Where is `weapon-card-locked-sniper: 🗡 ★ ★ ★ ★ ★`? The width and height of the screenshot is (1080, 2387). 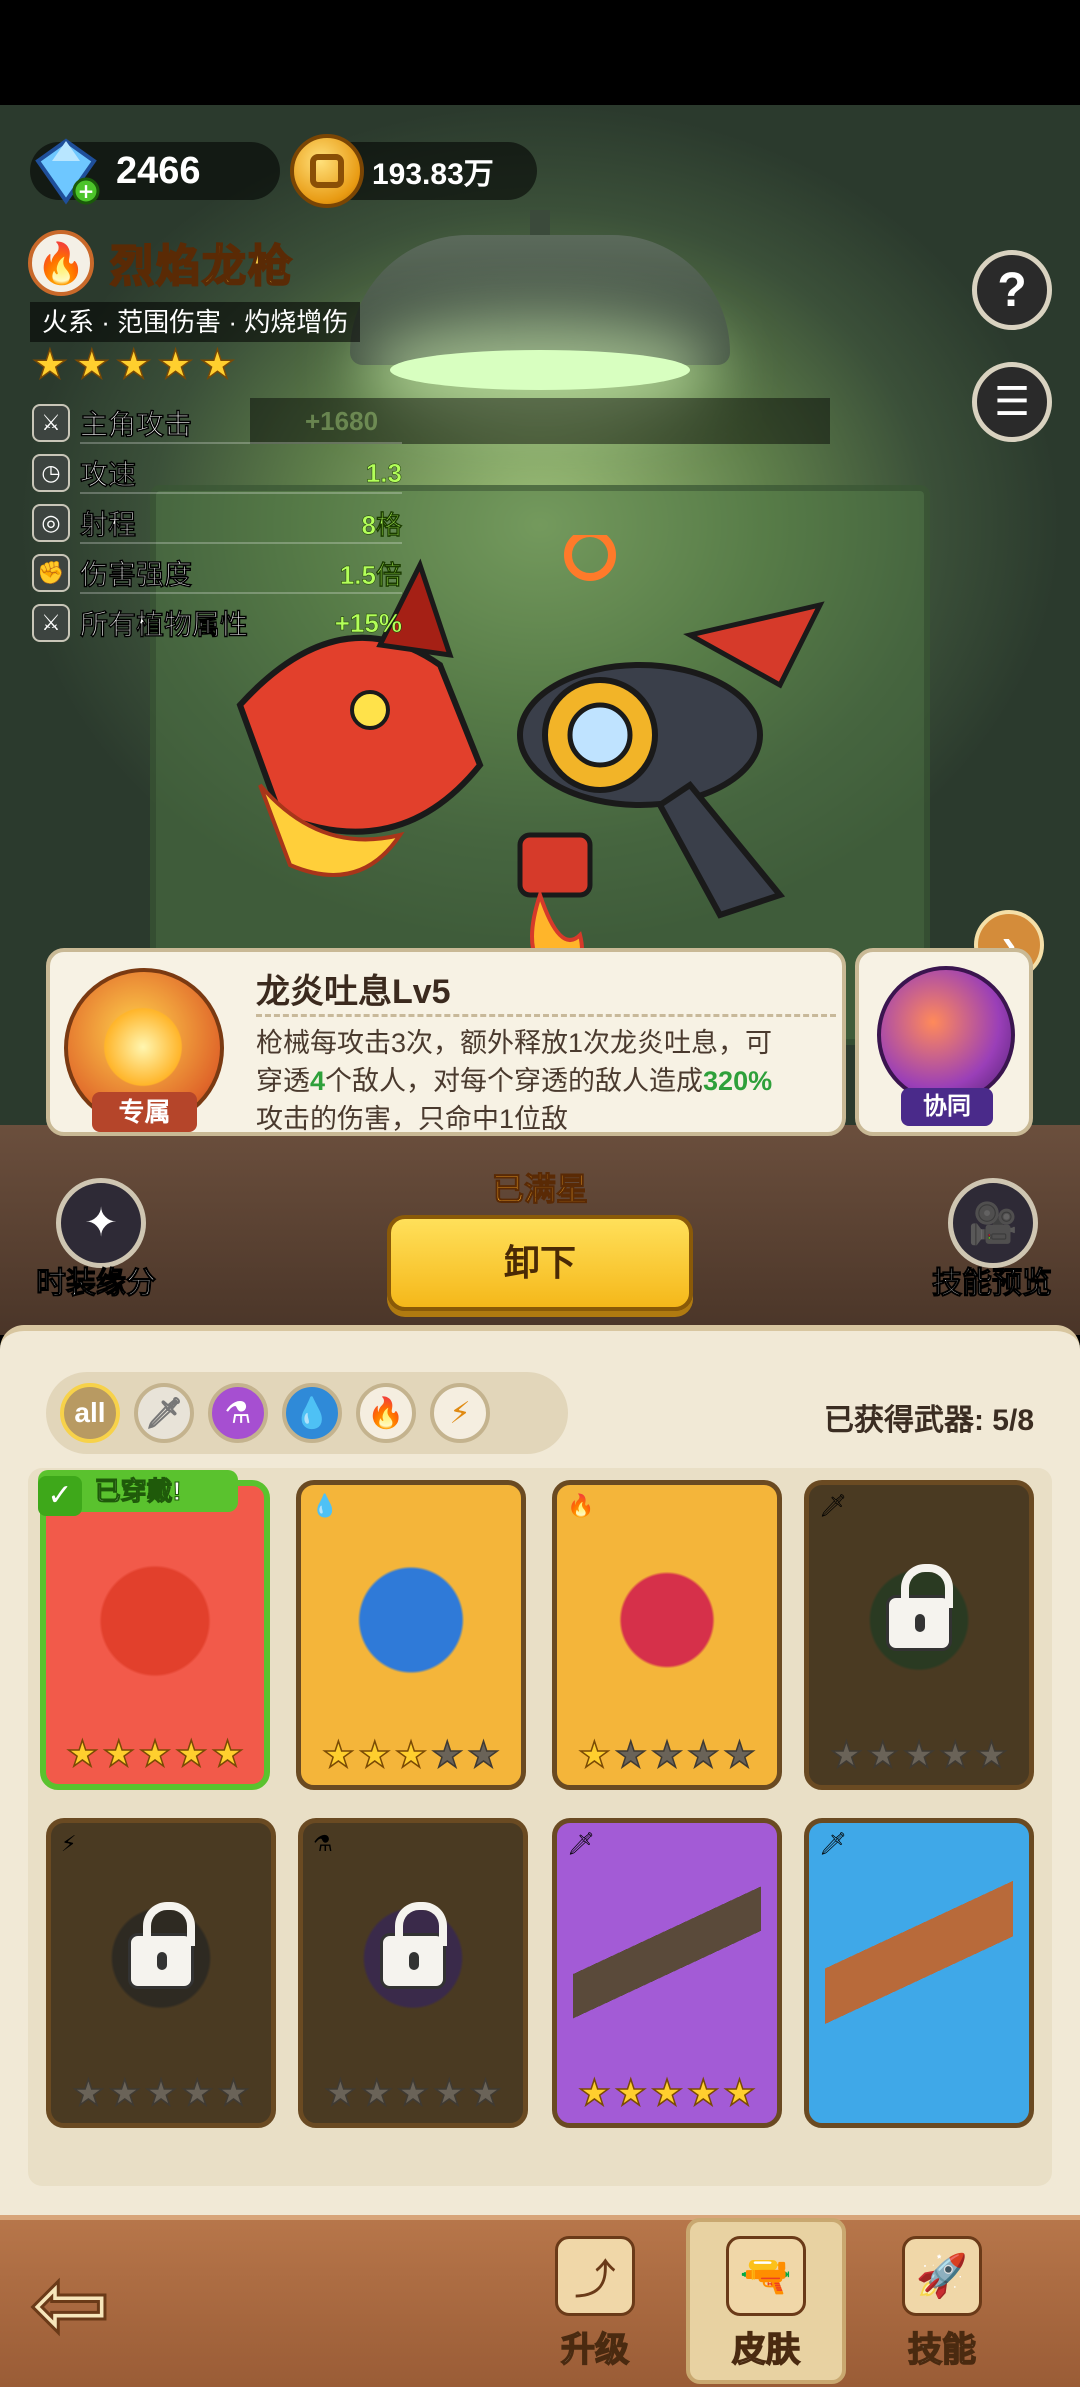 weapon-card-locked-sniper: 🗡 ★ ★ ★ ★ ★ is located at coordinates (919, 1635).